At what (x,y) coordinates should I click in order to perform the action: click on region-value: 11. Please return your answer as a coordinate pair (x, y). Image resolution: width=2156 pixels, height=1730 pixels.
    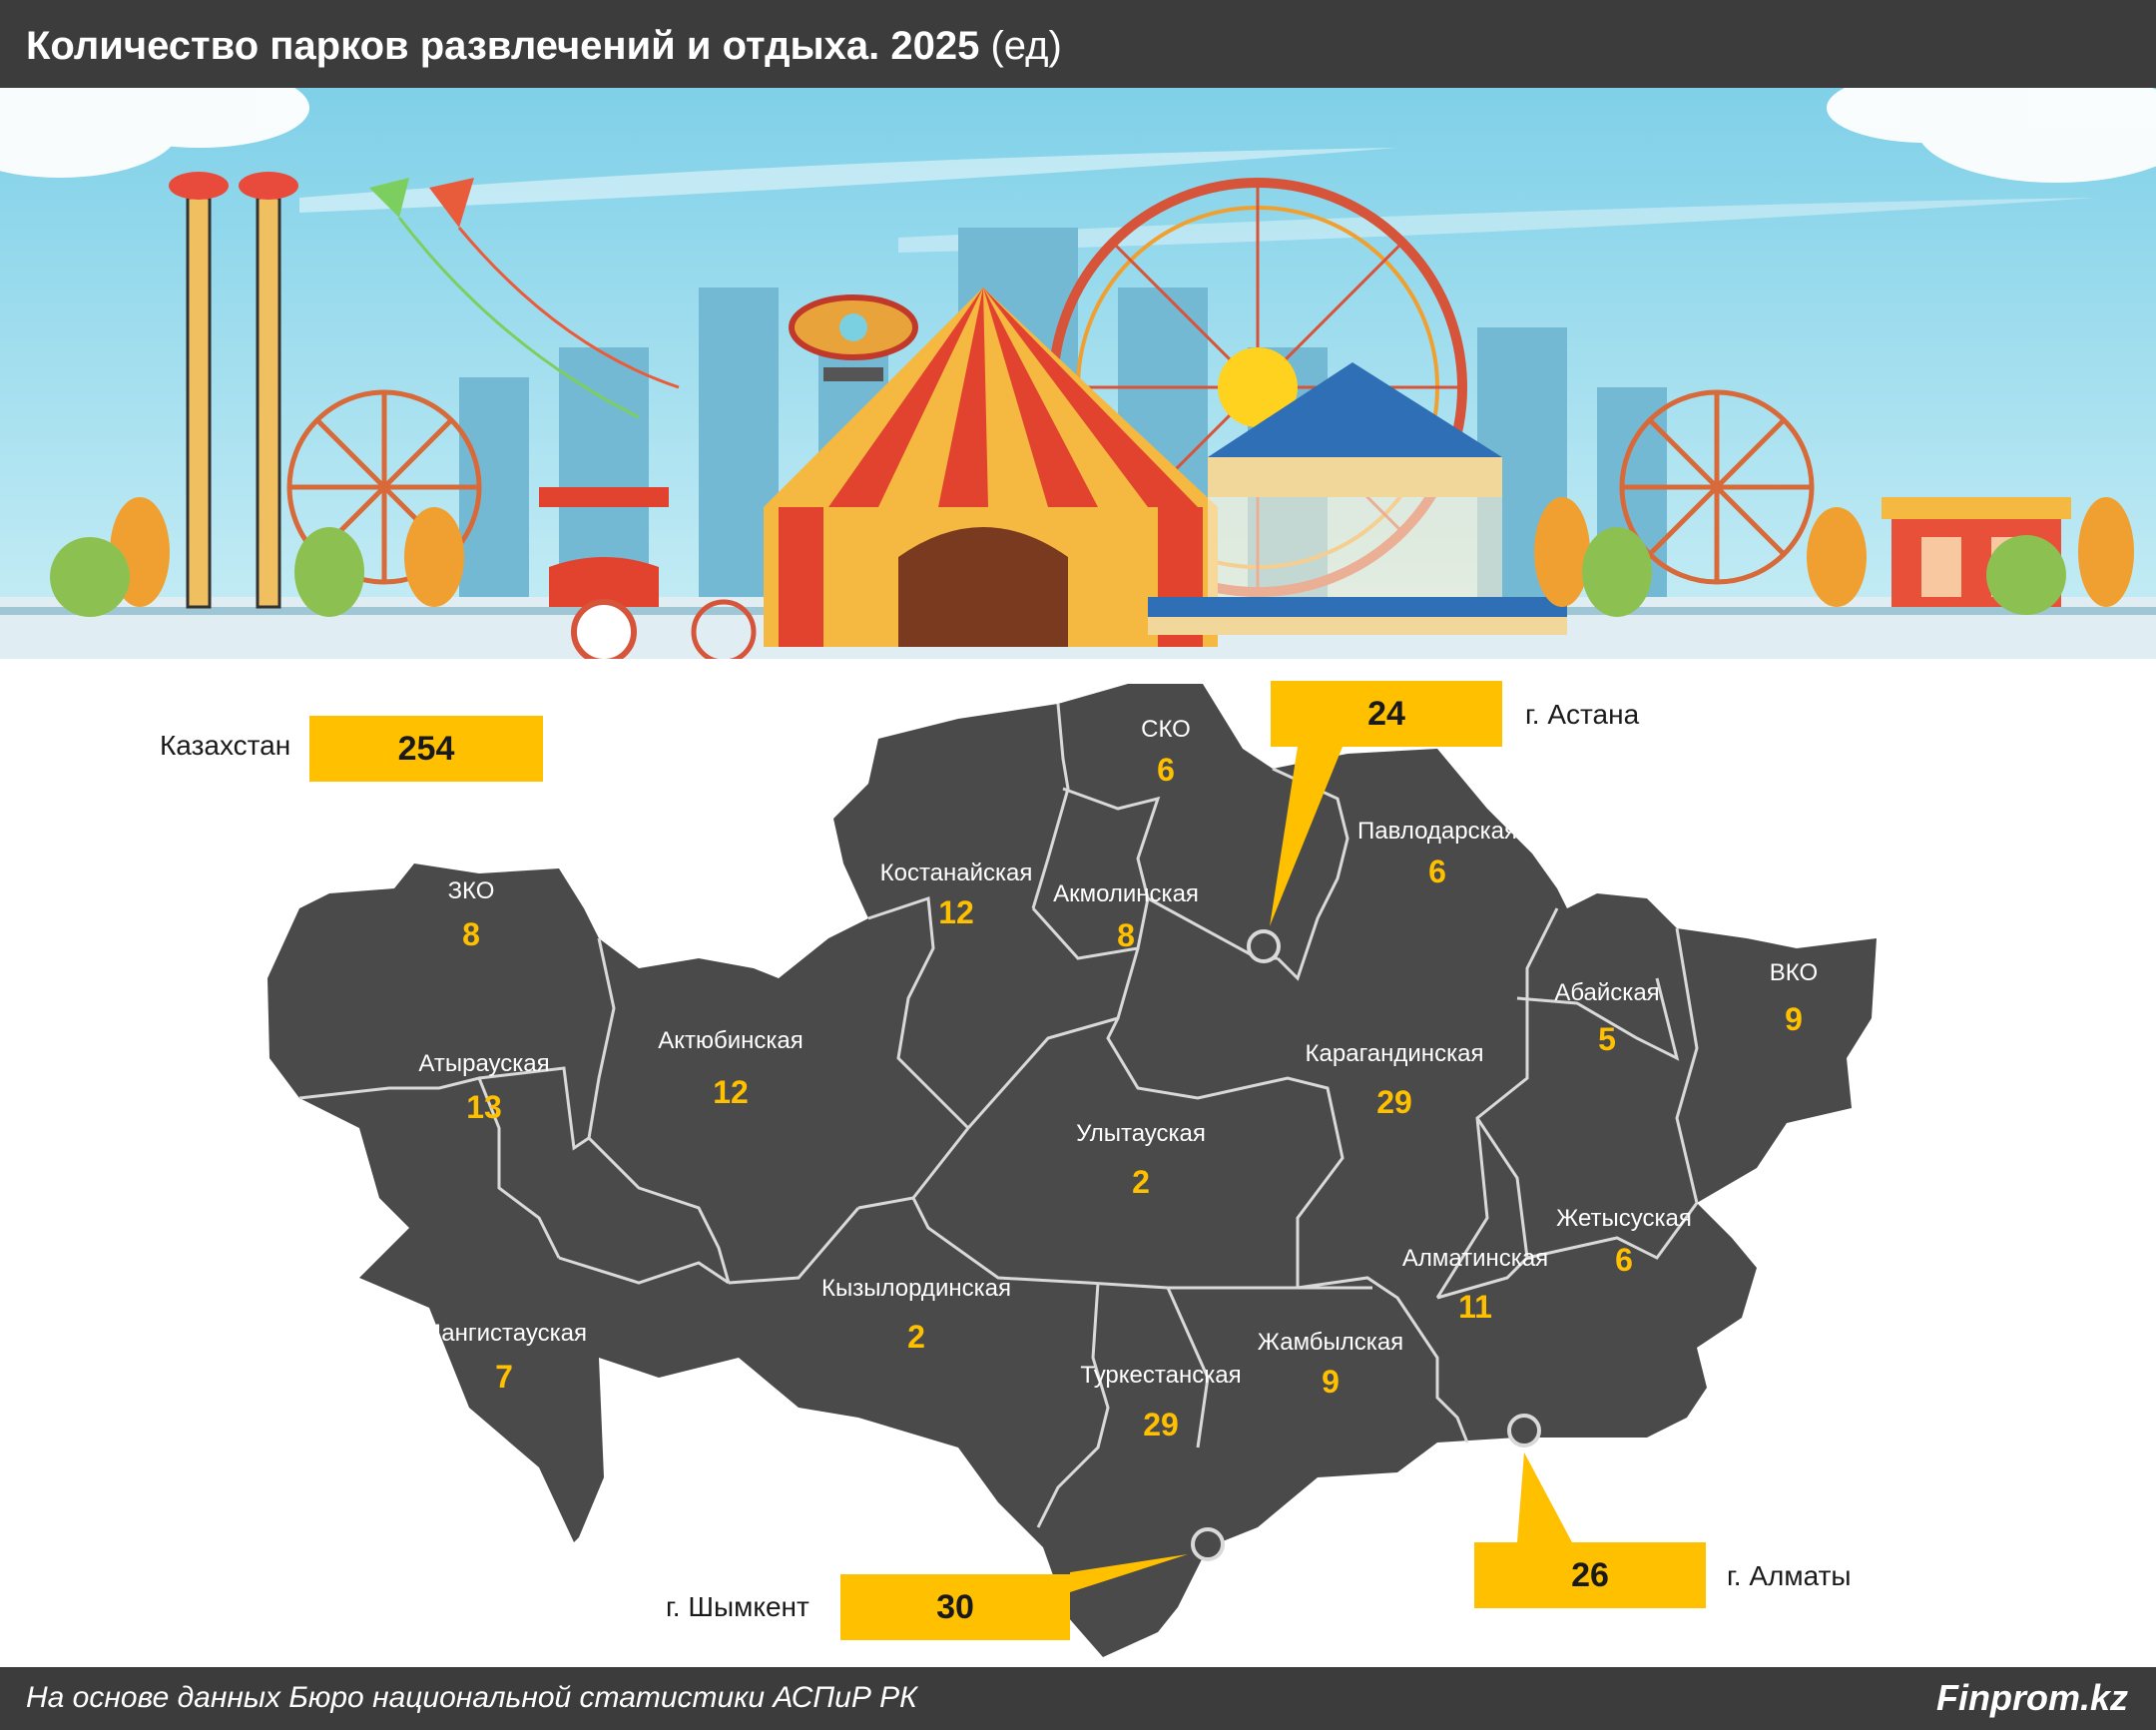
    Looking at the image, I should click on (1475, 1307).